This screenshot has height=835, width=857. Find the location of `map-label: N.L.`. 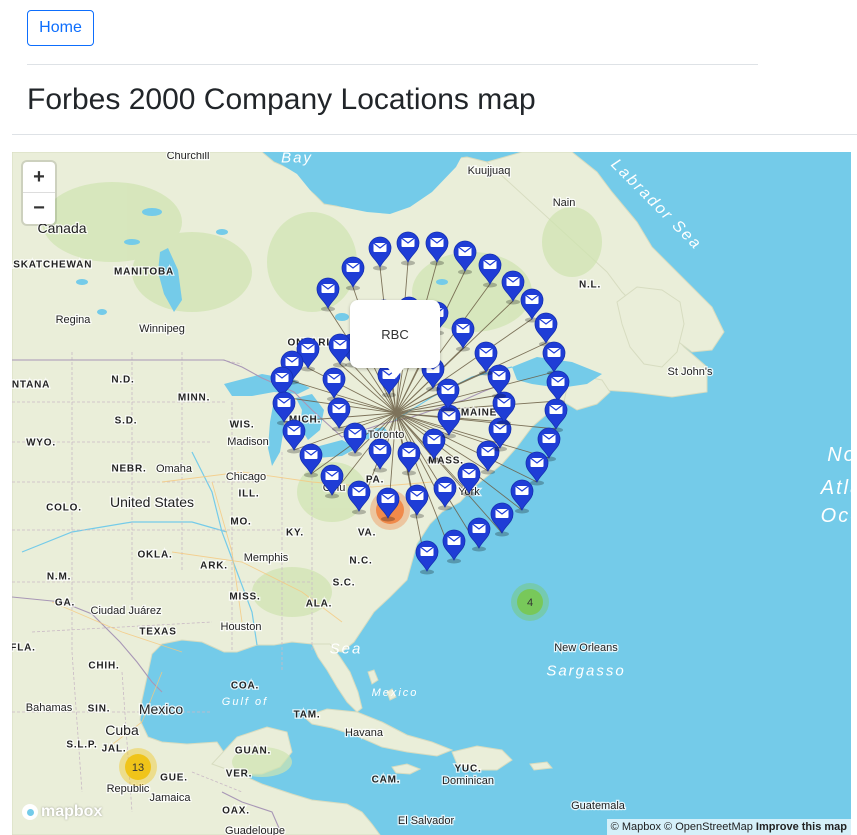

map-label: N.L. is located at coordinates (590, 285).